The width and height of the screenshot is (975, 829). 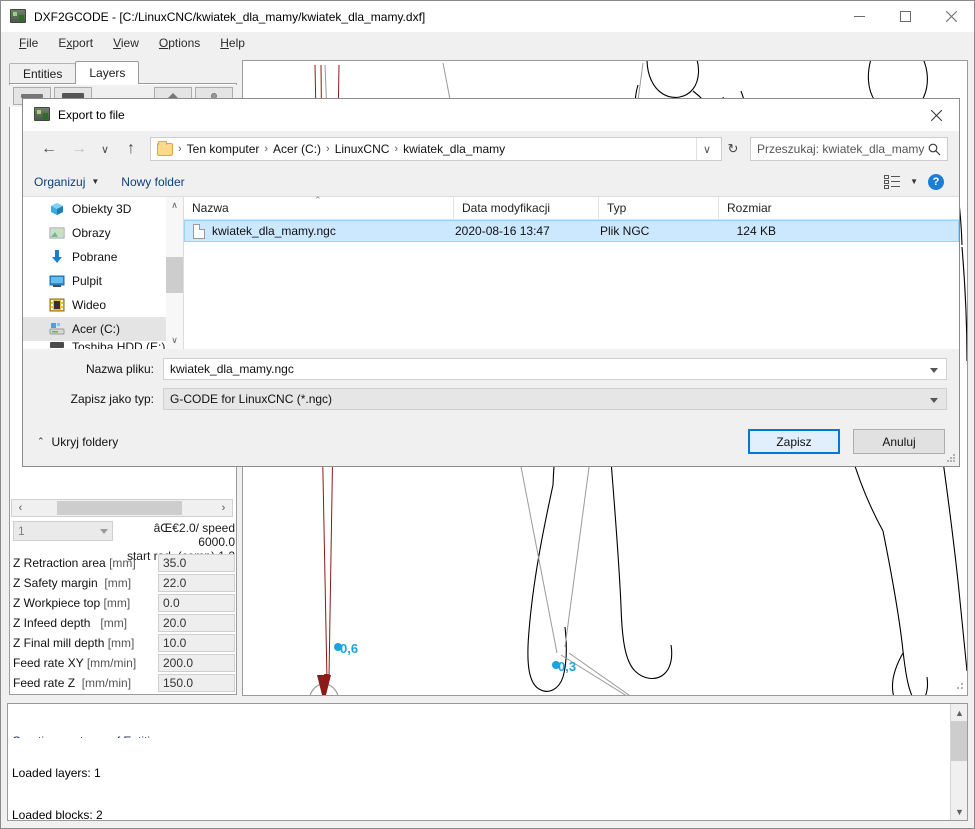 I want to click on filetype-select: G-CODE for LinuxCNC (*.ngc), so click(x=555, y=399).